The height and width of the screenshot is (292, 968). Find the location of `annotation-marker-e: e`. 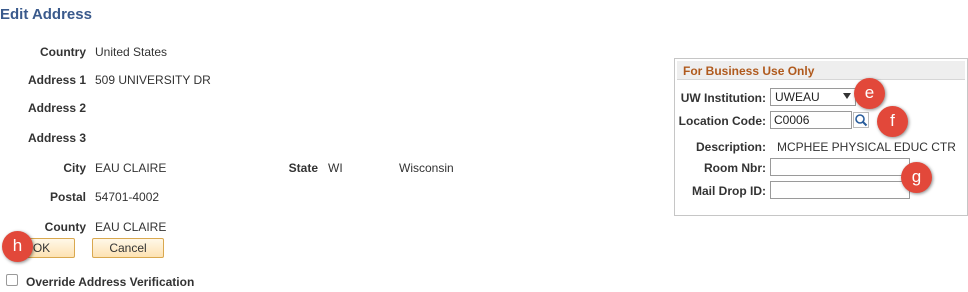

annotation-marker-e: e is located at coordinates (869, 93).